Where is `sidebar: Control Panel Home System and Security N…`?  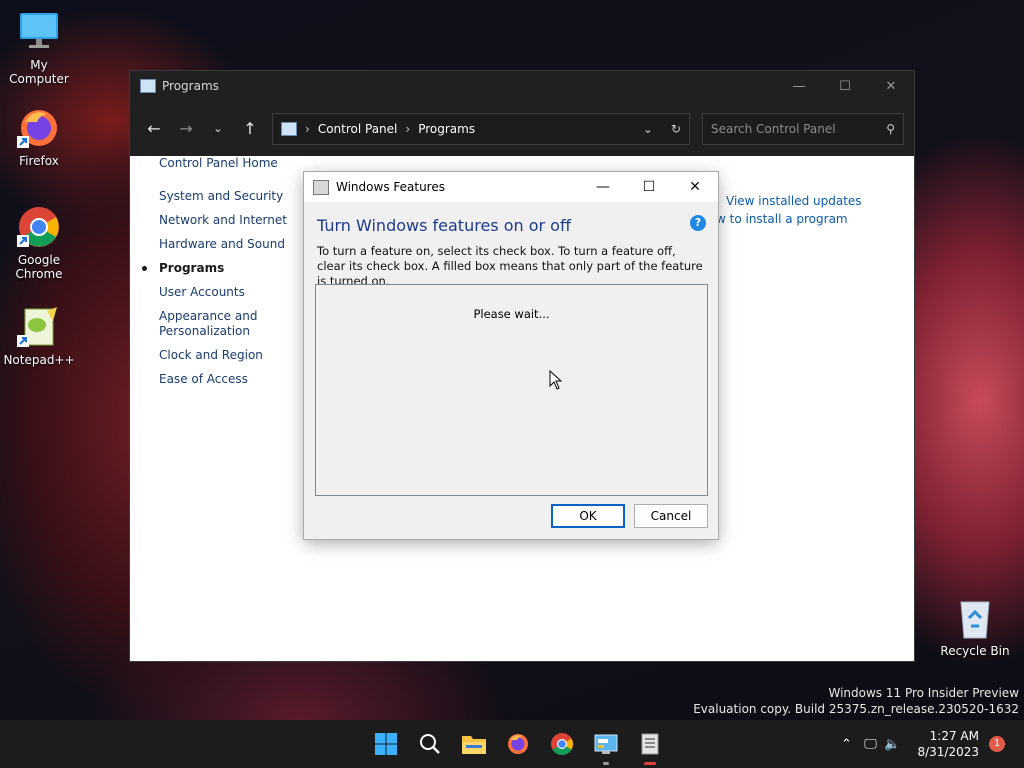 sidebar: Control Panel Home System and Security N… is located at coordinates (210, 276).